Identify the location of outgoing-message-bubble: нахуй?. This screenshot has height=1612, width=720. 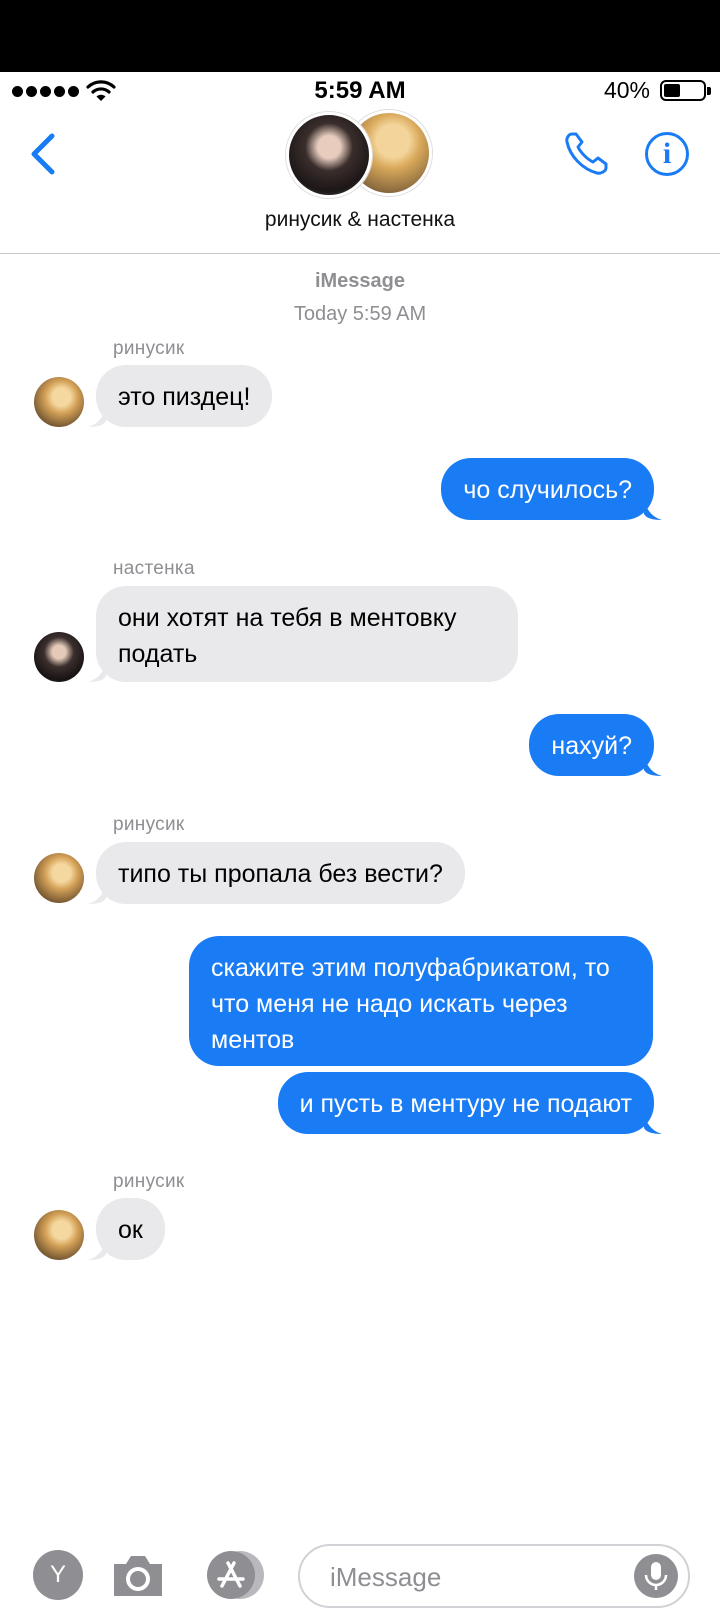
(595, 745).